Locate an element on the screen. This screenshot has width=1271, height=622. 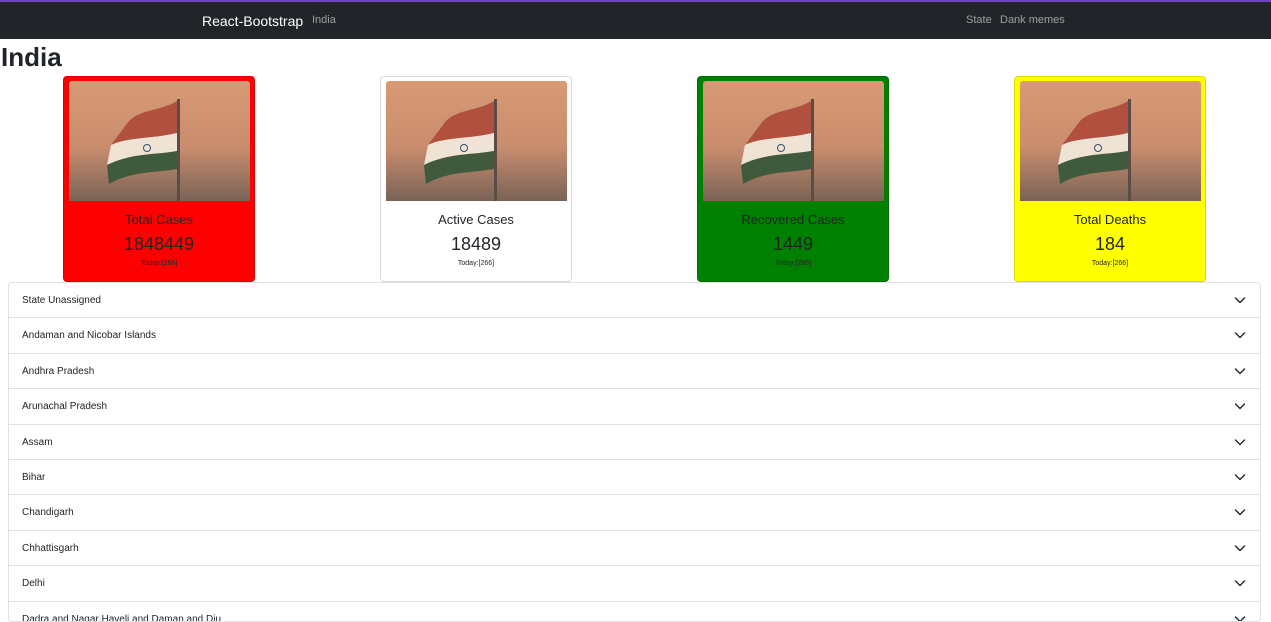
card-count: 184 is located at coordinates (1110, 244).